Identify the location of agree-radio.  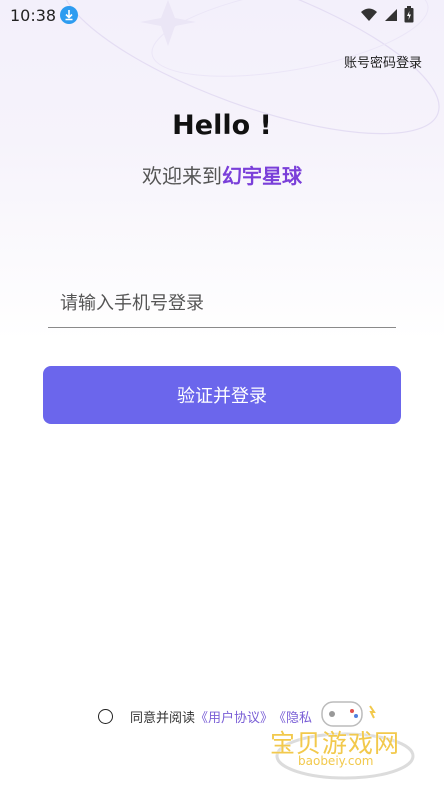
(105, 716).